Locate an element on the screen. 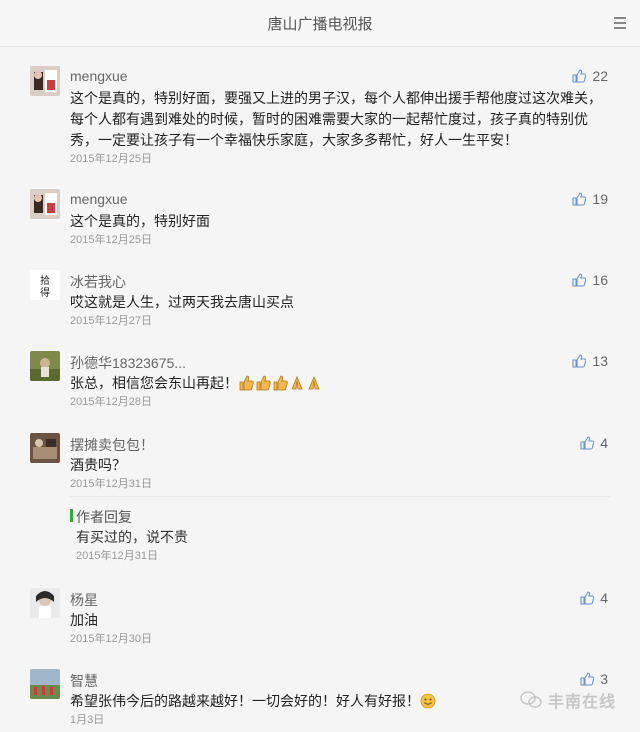  like-button: 22 is located at coordinates (590, 76).